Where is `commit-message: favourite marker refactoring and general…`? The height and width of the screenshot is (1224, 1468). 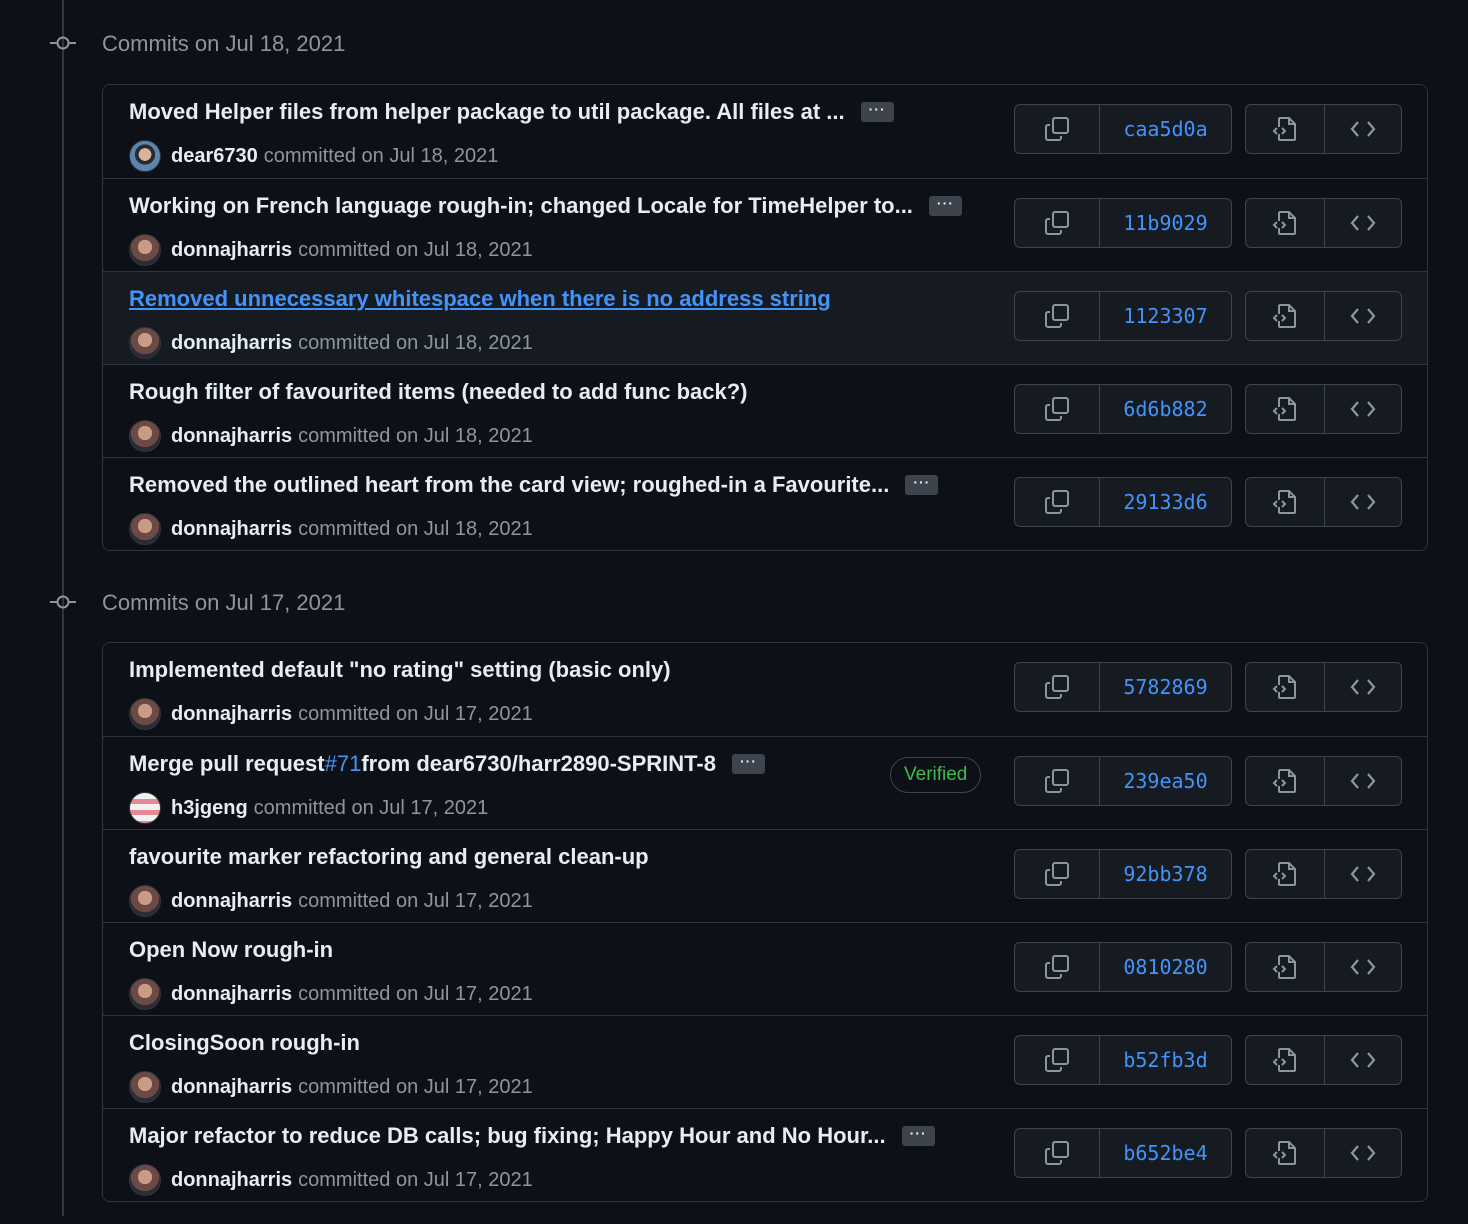
commit-message: favourite marker refactoring and general… is located at coordinates (389, 857).